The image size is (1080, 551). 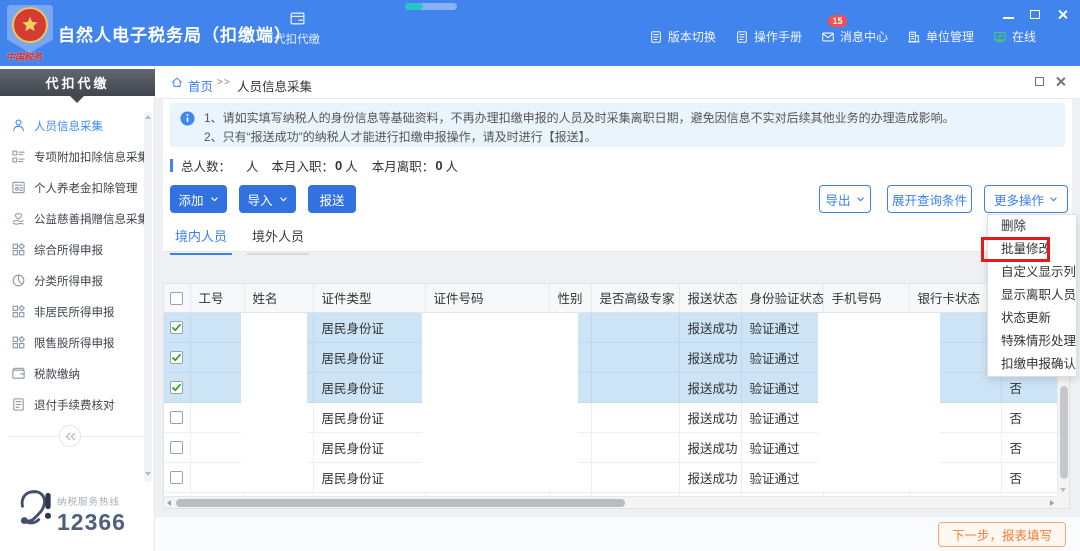 What do you see at coordinates (91, 522) in the screenshot?
I see `hotline-number: 12366` at bounding box center [91, 522].